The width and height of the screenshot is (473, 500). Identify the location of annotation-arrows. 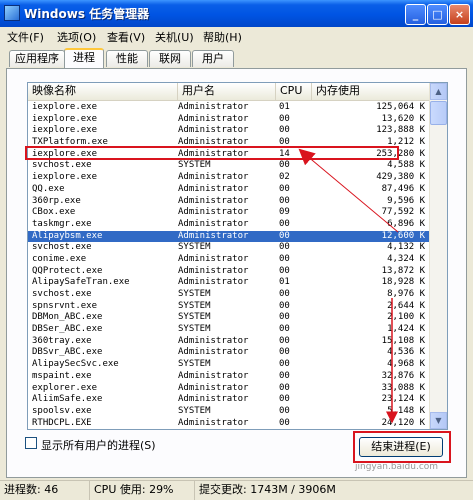
(348, 286).